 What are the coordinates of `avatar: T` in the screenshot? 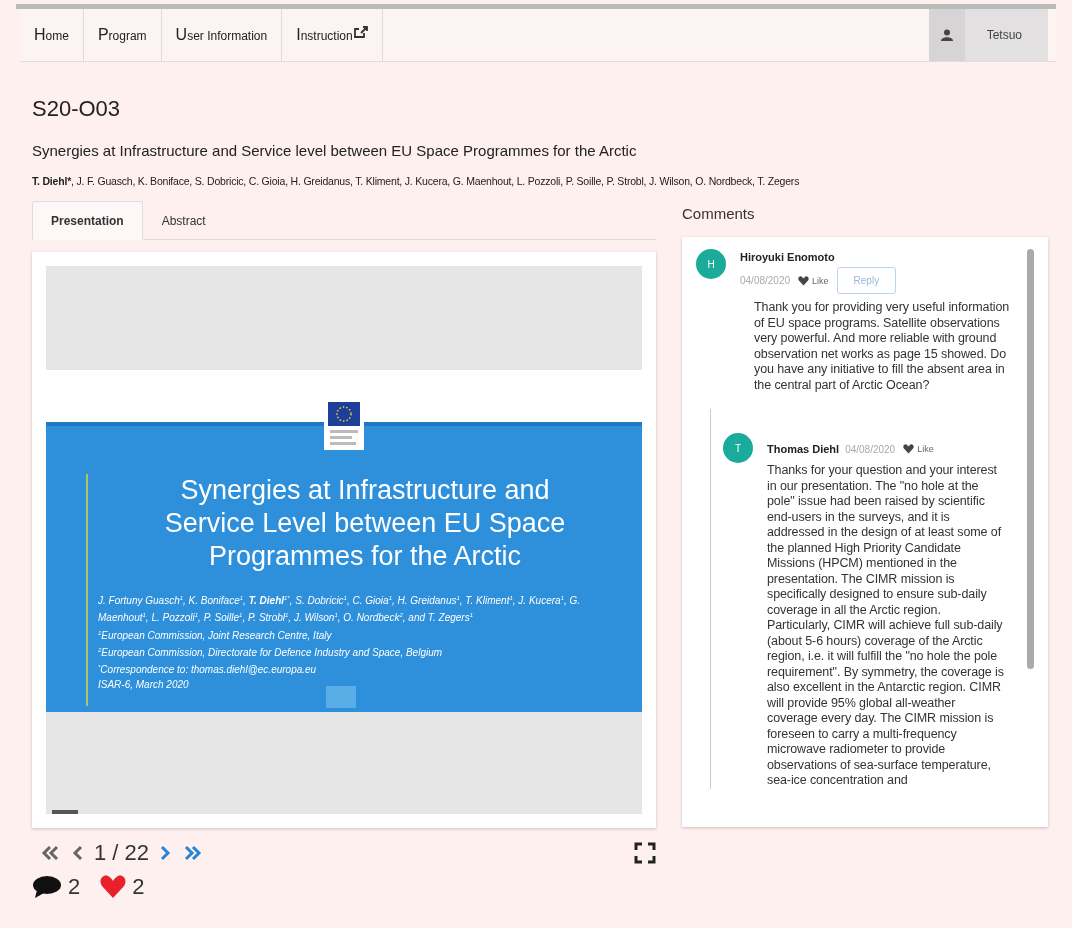 It's located at (738, 448).